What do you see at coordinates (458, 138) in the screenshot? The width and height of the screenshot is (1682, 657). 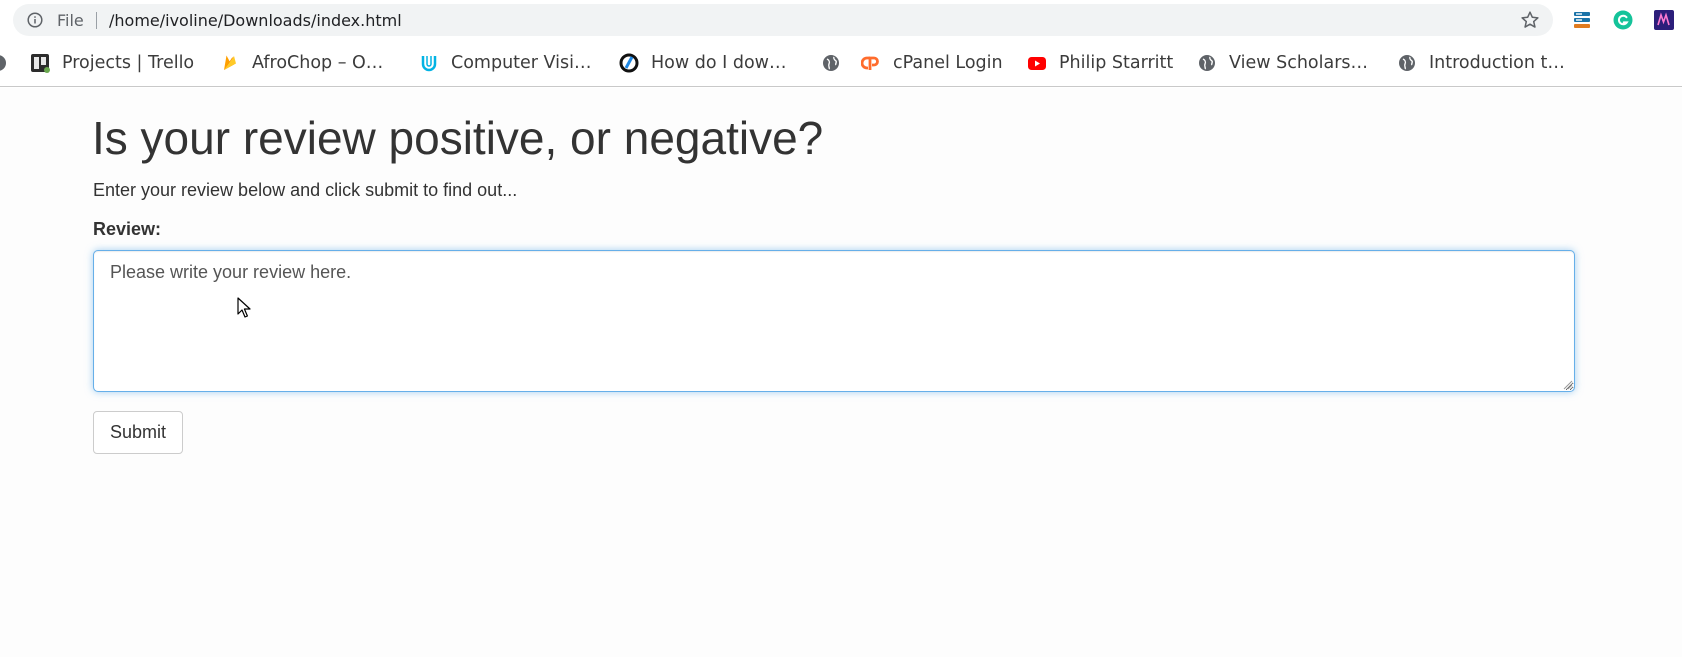 I see `page-title: Is your review positive, or negative?` at bounding box center [458, 138].